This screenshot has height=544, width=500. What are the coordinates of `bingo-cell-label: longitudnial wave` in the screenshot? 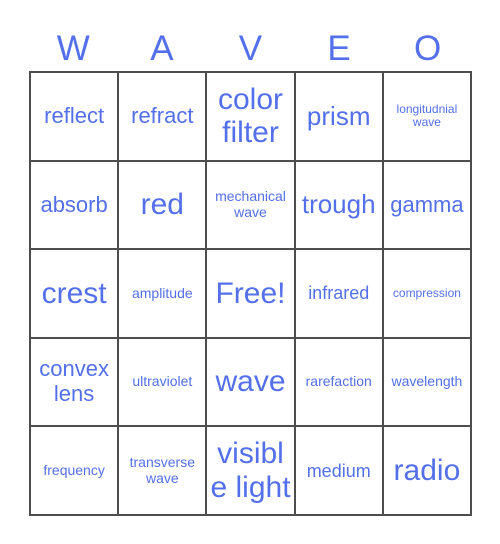 It's located at (427, 115).